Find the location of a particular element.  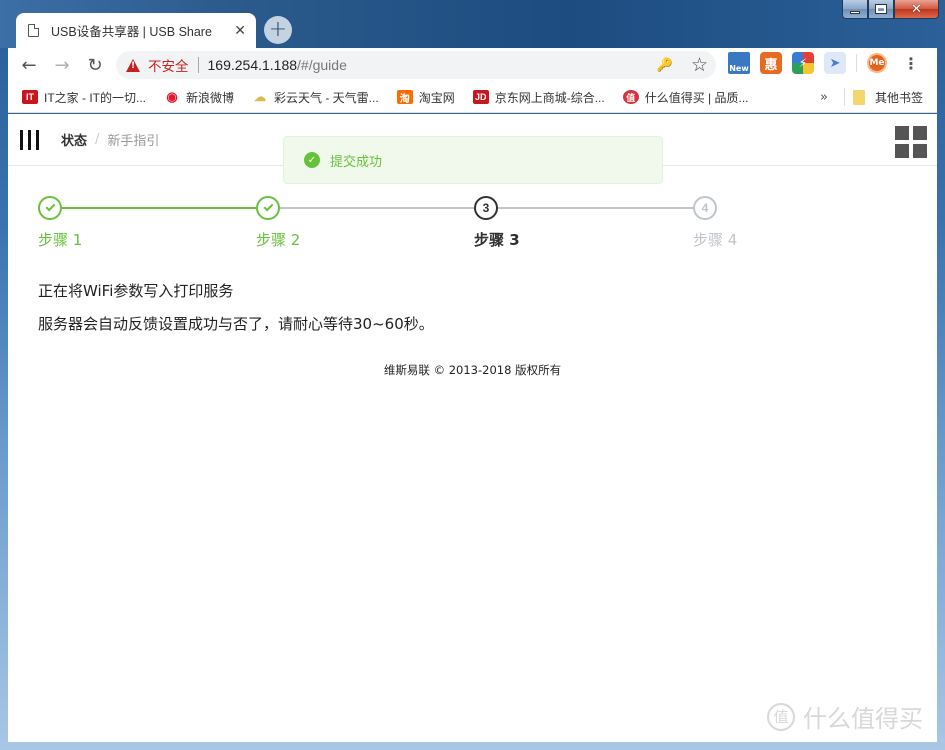

step-number: 4 is located at coordinates (705, 208).